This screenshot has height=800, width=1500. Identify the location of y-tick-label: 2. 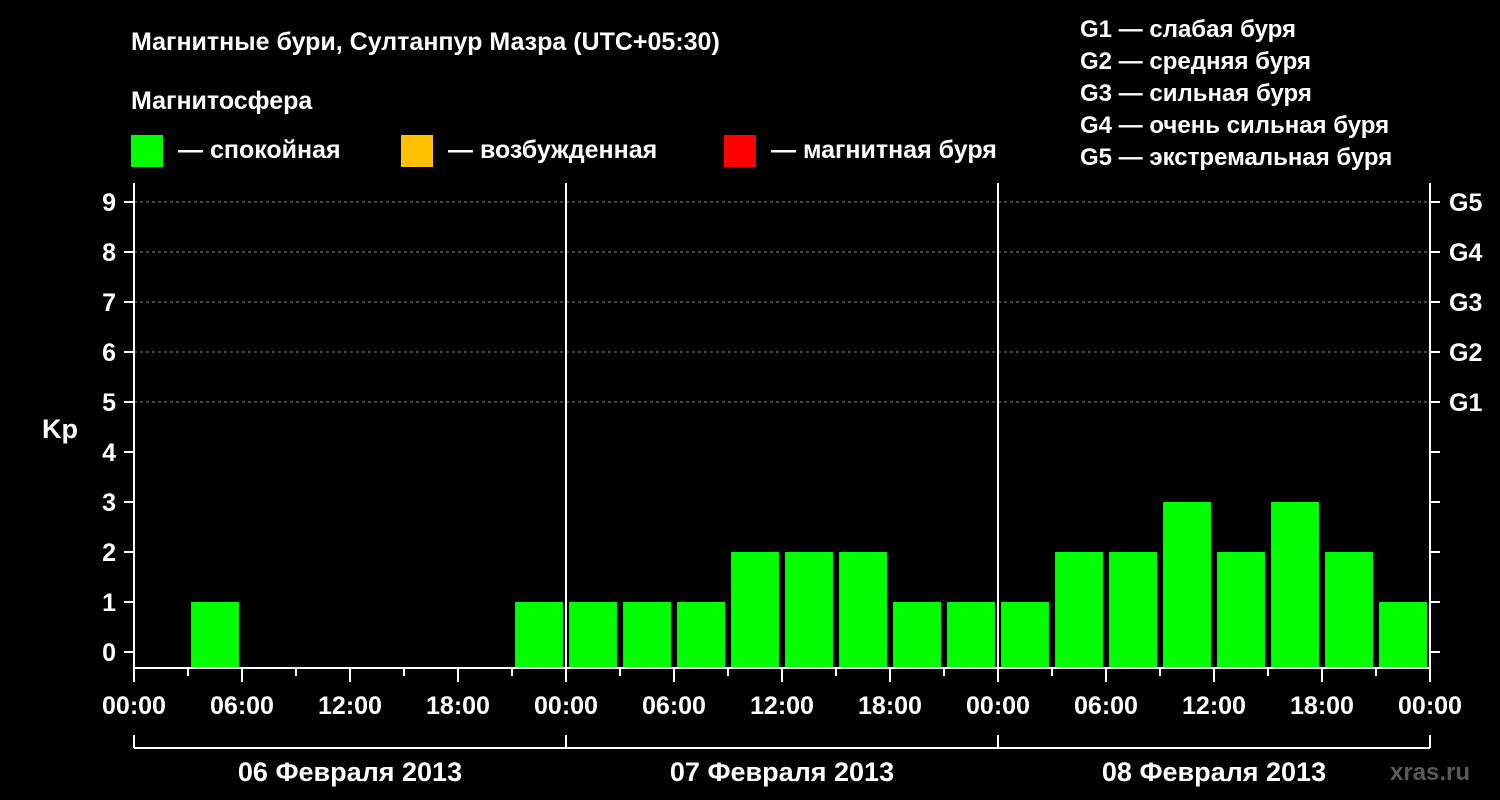
(109, 553).